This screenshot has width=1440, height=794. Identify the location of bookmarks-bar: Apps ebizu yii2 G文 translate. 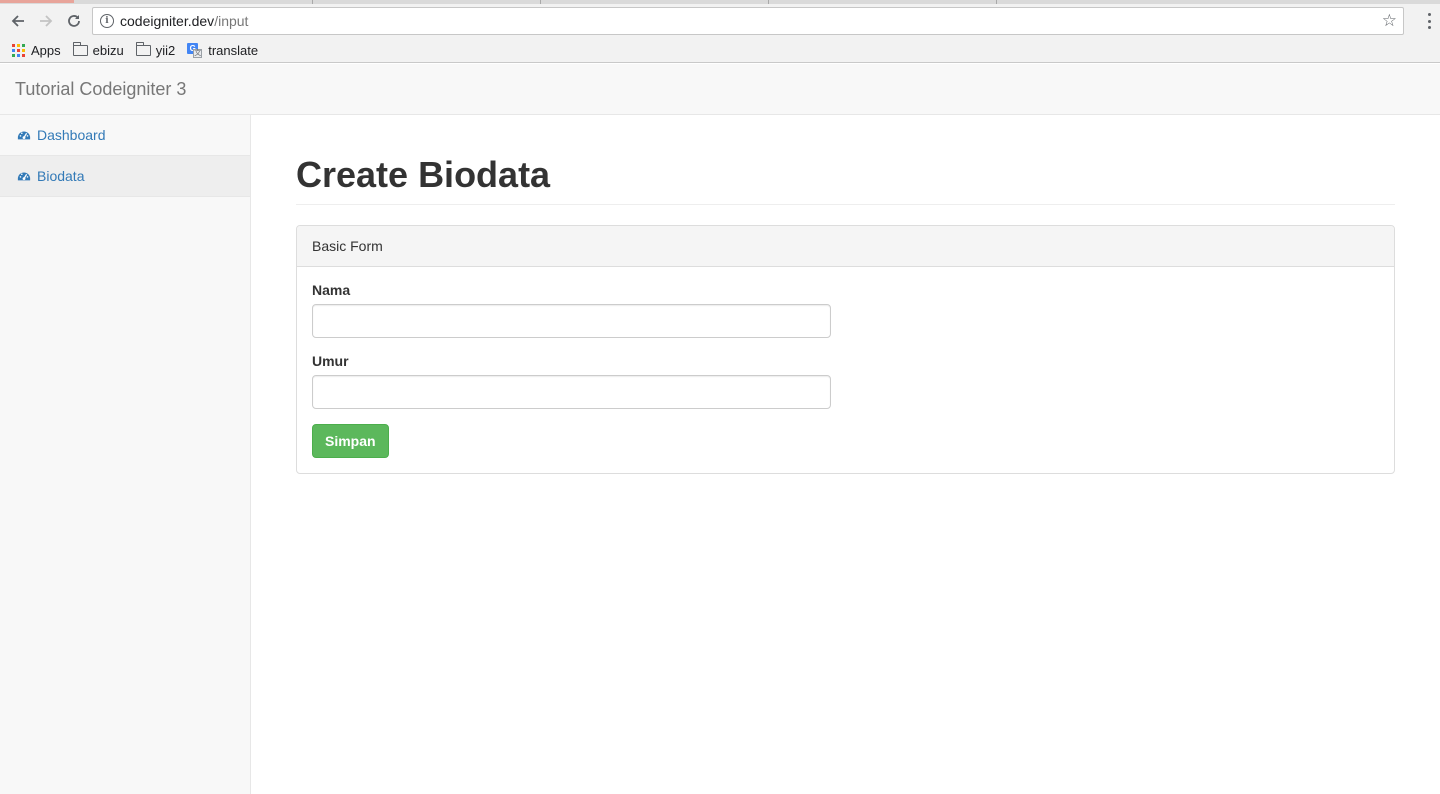
(720, 50).